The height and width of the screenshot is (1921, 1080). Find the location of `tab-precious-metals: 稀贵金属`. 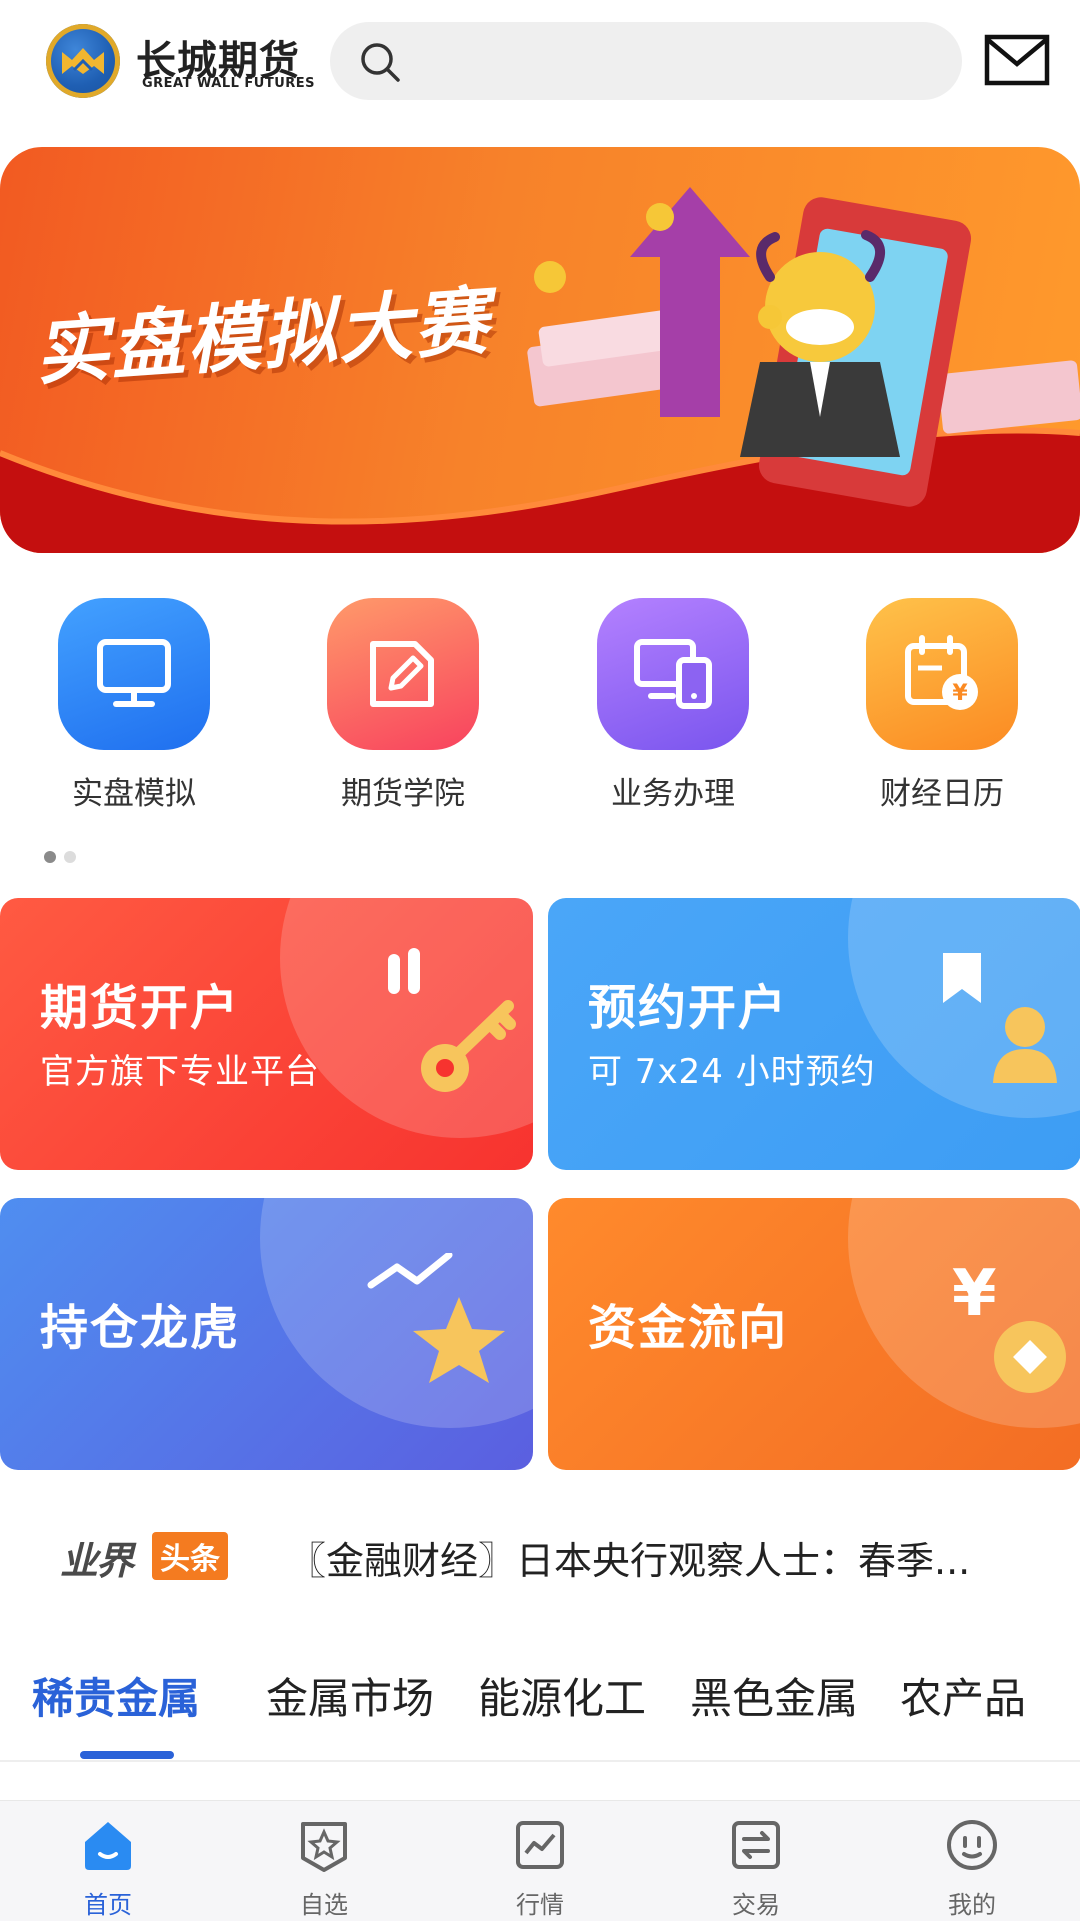

tab-precious-metals: 稀贵金属 is located at coordinates (116, 1695).